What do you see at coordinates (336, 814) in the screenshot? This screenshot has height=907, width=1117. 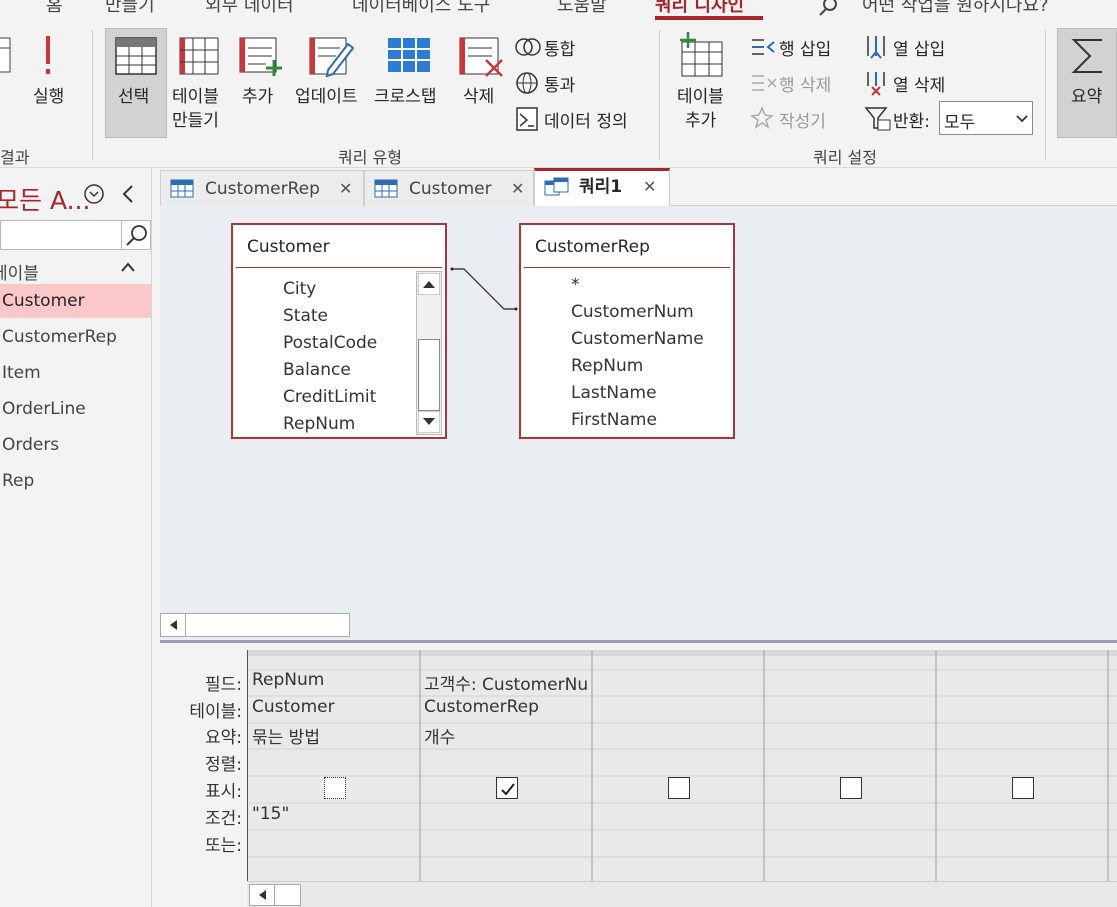 I see `grid-cell-criteria: "15"` at bounding box center [336, 814].